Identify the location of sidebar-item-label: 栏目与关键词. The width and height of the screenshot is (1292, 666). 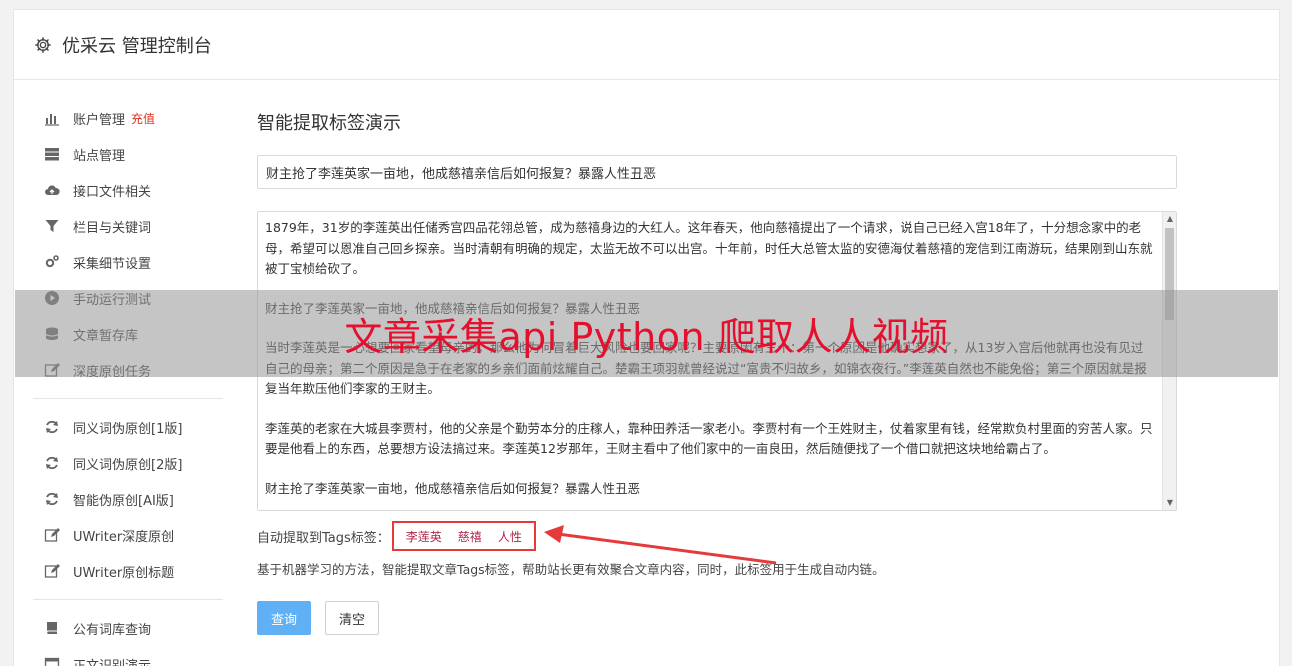
(112, 228).